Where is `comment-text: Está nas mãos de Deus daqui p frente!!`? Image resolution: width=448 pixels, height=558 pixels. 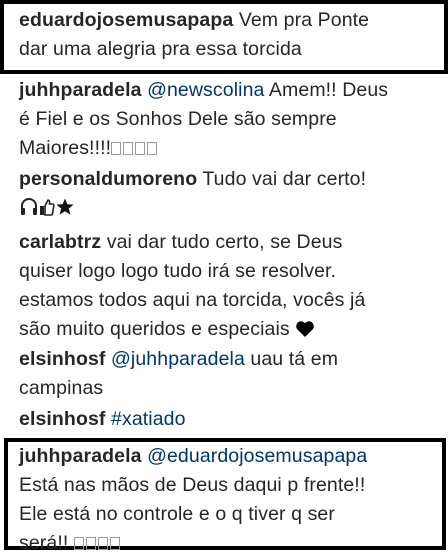
comment-text: Está nas mãos de Deus daqui p frente!! is located at coordinates (192, 485).